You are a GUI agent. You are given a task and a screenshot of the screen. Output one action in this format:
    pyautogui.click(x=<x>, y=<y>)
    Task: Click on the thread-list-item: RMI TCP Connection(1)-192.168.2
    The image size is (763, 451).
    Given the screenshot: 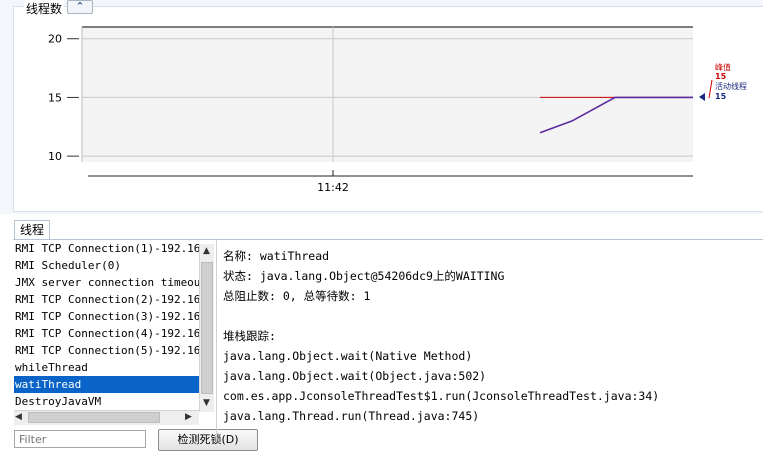 What is the action you would take?
    pyautogui.click(x=106, y=248)
    